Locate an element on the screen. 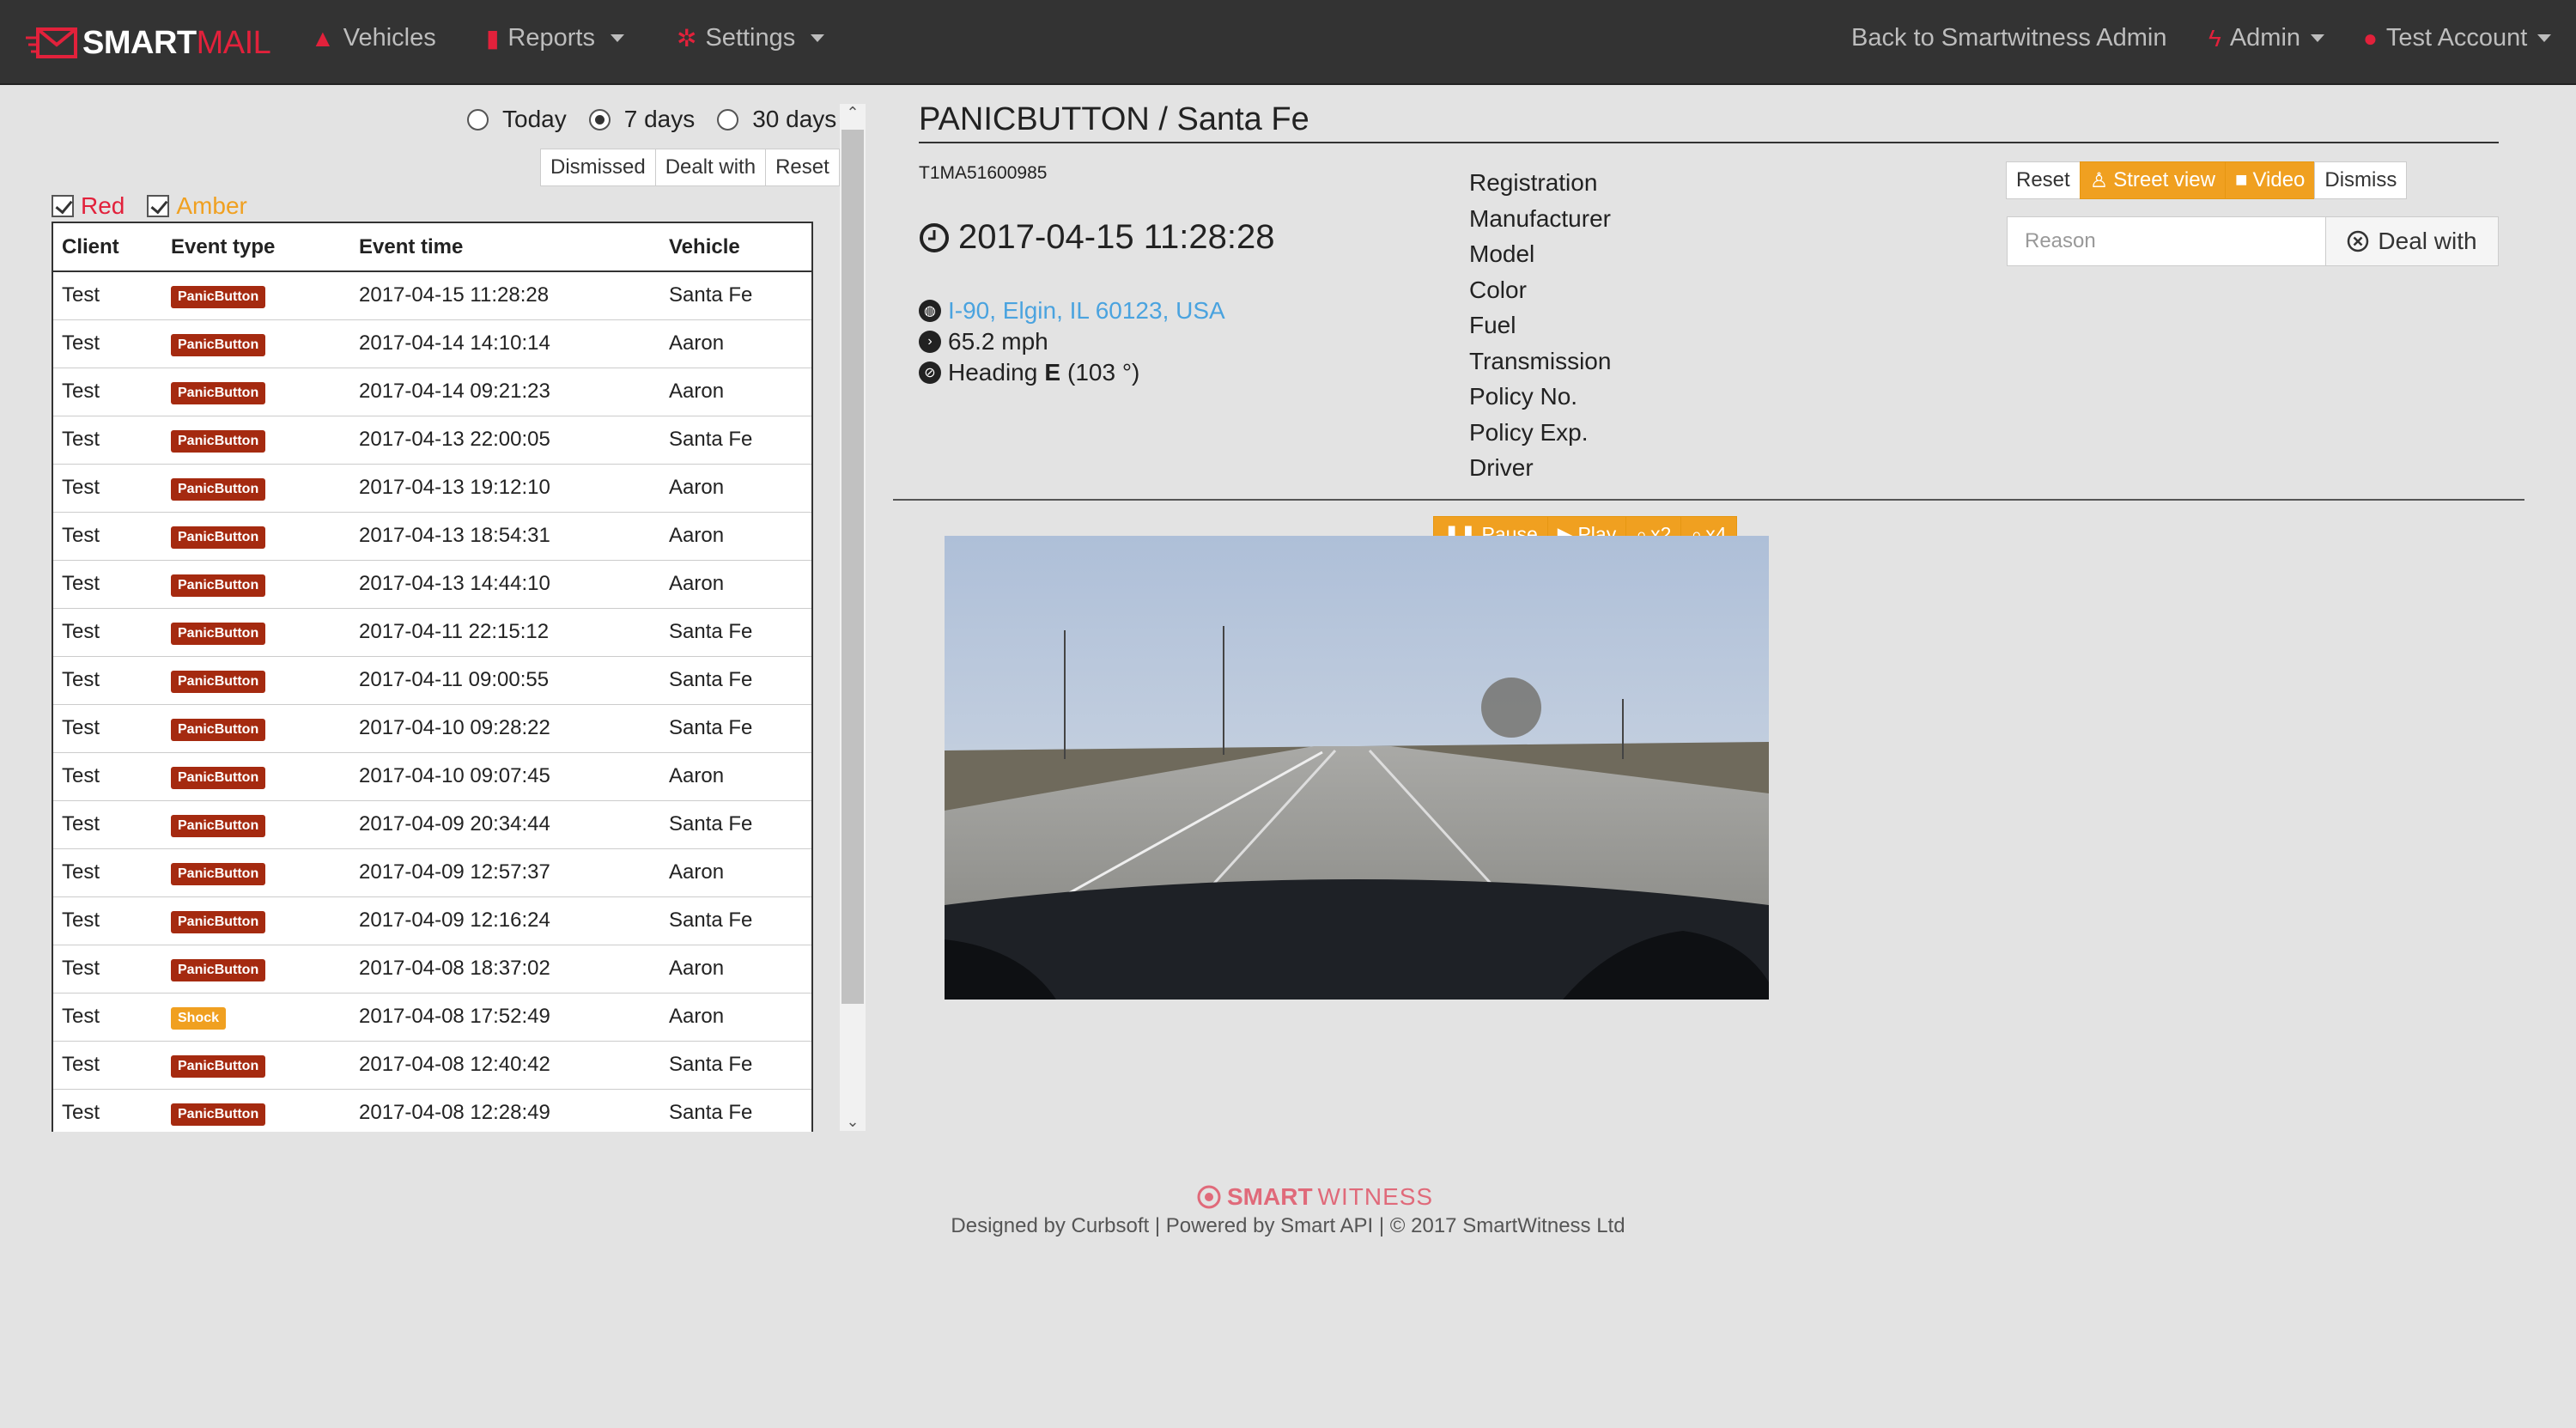  reason-input: Reason is located at coordinates (2166, 241).